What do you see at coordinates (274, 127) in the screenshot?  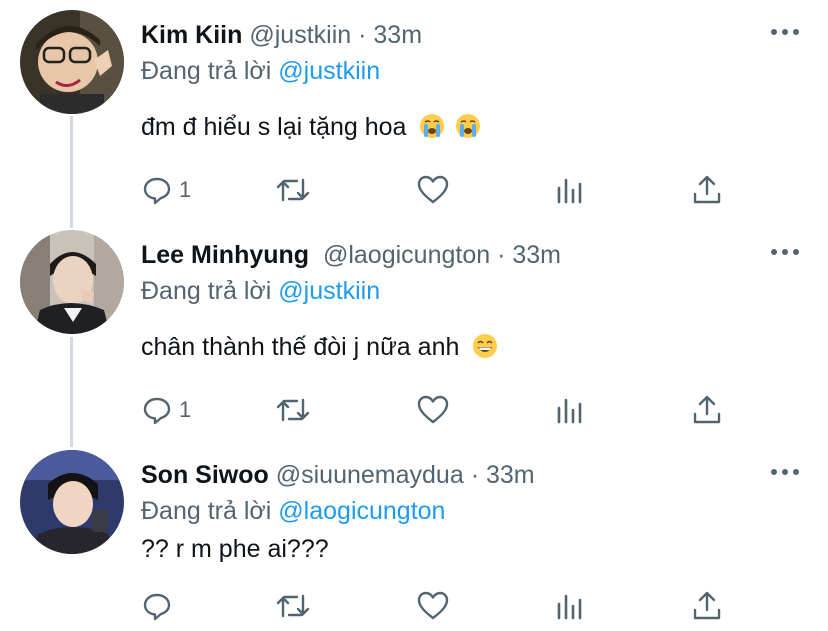 I see `tweet-text-content: đm đ hiểu s lại tặng hoa` at bounding box center [274, 127].